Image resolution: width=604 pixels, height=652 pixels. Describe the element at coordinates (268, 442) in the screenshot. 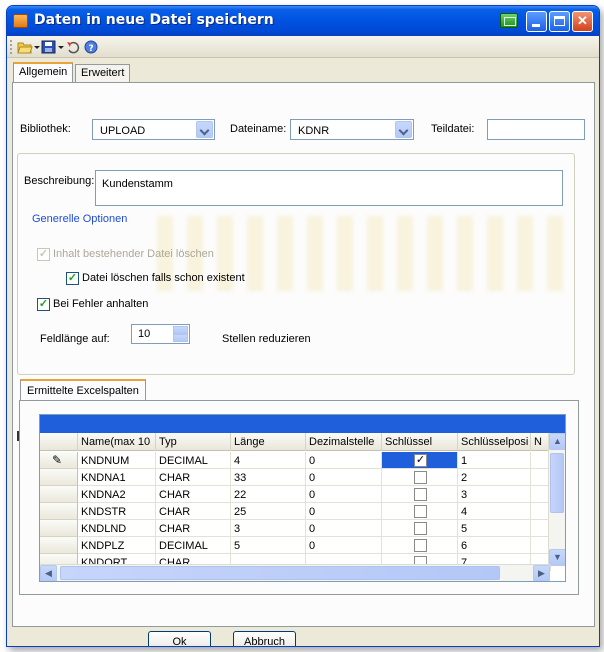

I see `column-header-laenge: Länge` at that location.